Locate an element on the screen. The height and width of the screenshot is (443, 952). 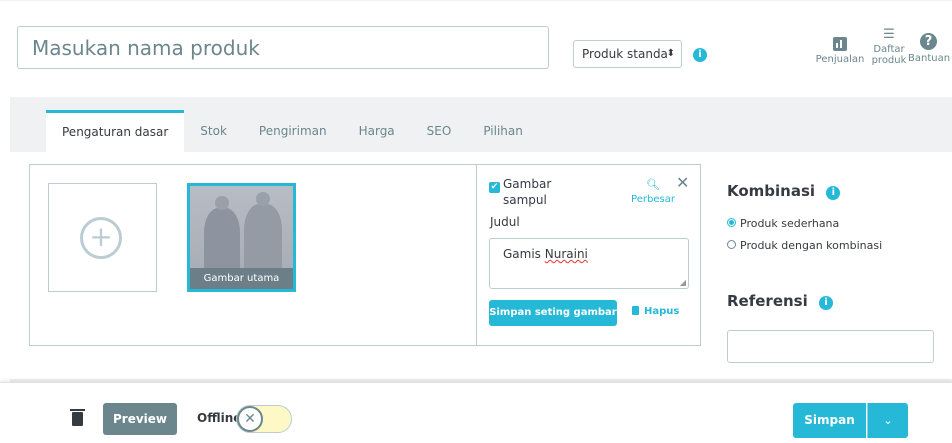
combination-section-title: Kombinasi i is located at coordinates (784, 191).